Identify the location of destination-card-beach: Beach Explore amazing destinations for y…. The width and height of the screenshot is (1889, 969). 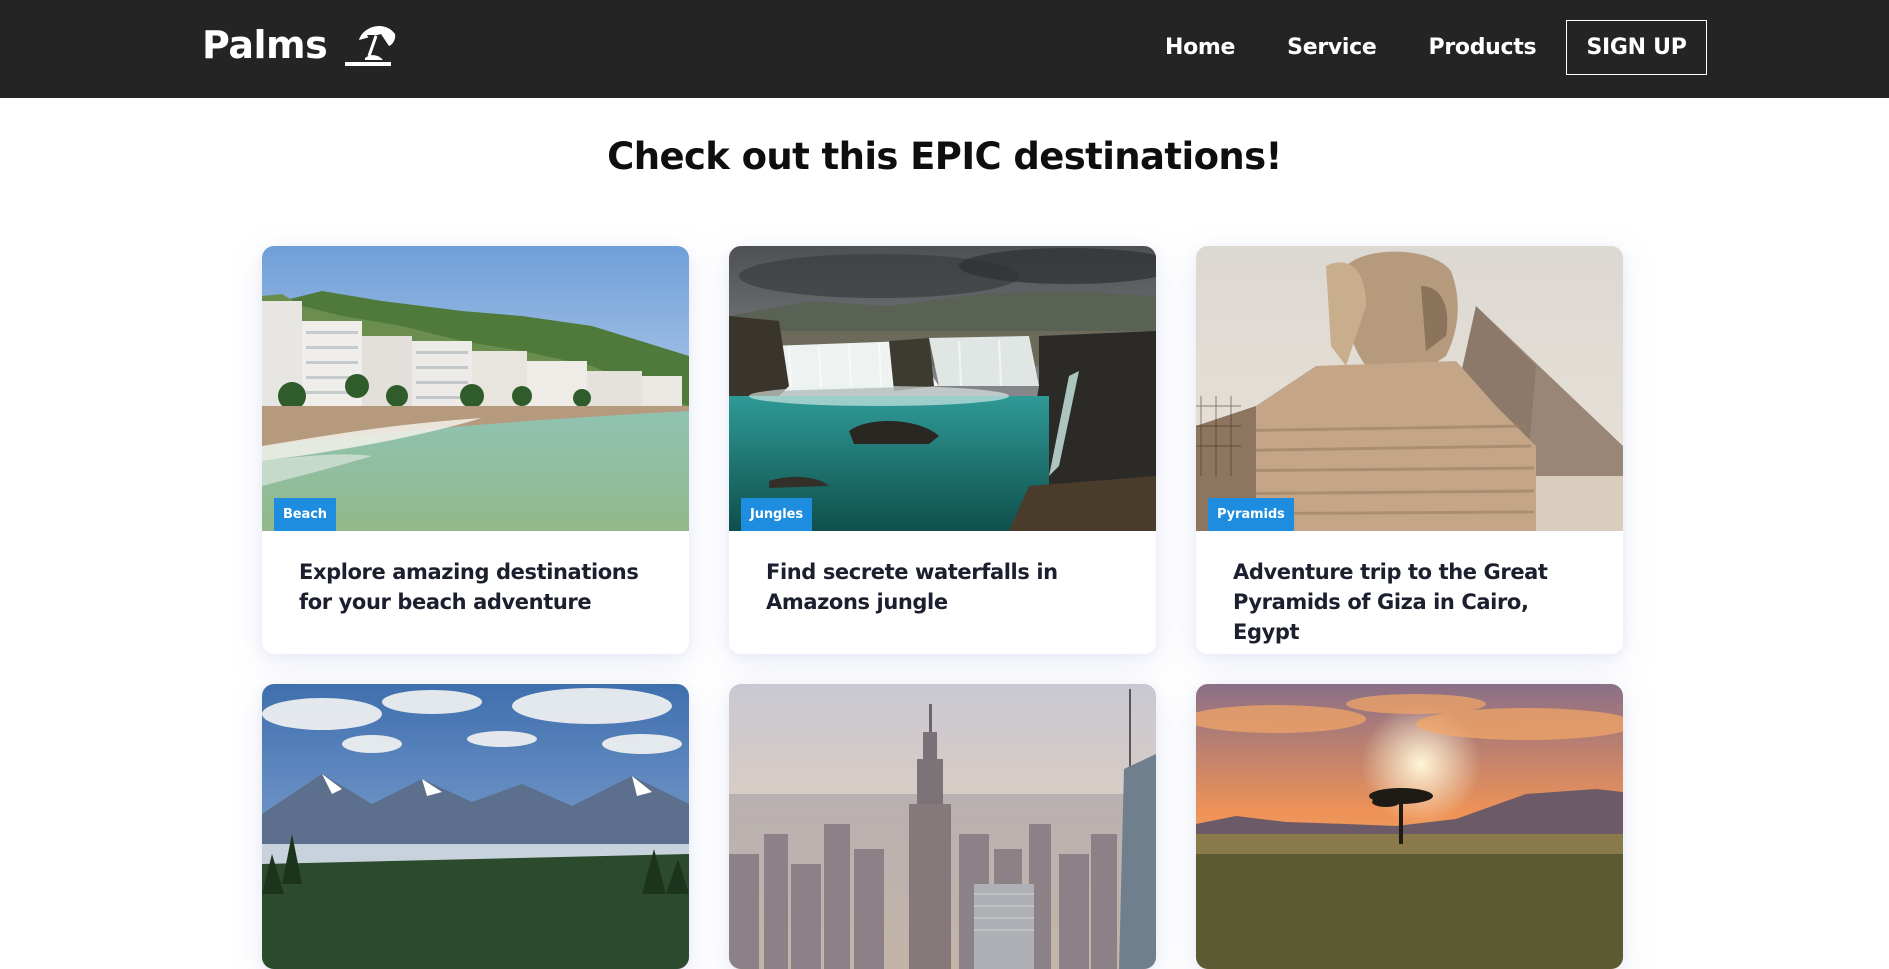
(475, 450).